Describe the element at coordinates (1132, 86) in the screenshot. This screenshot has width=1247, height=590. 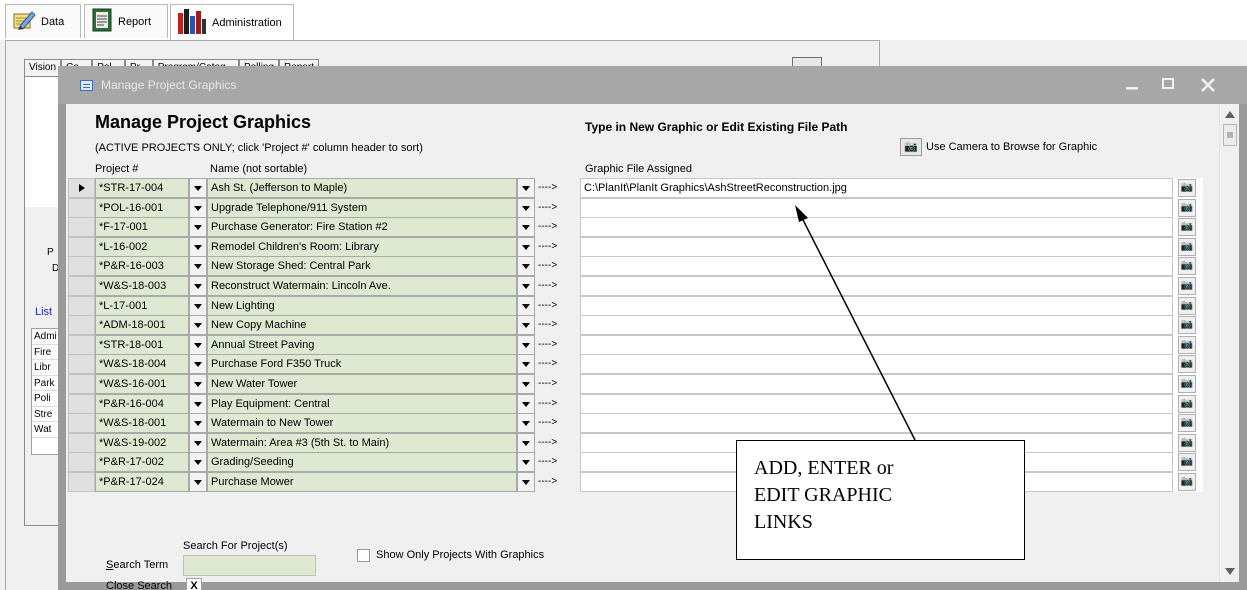
I see `minimize-button` at that location.